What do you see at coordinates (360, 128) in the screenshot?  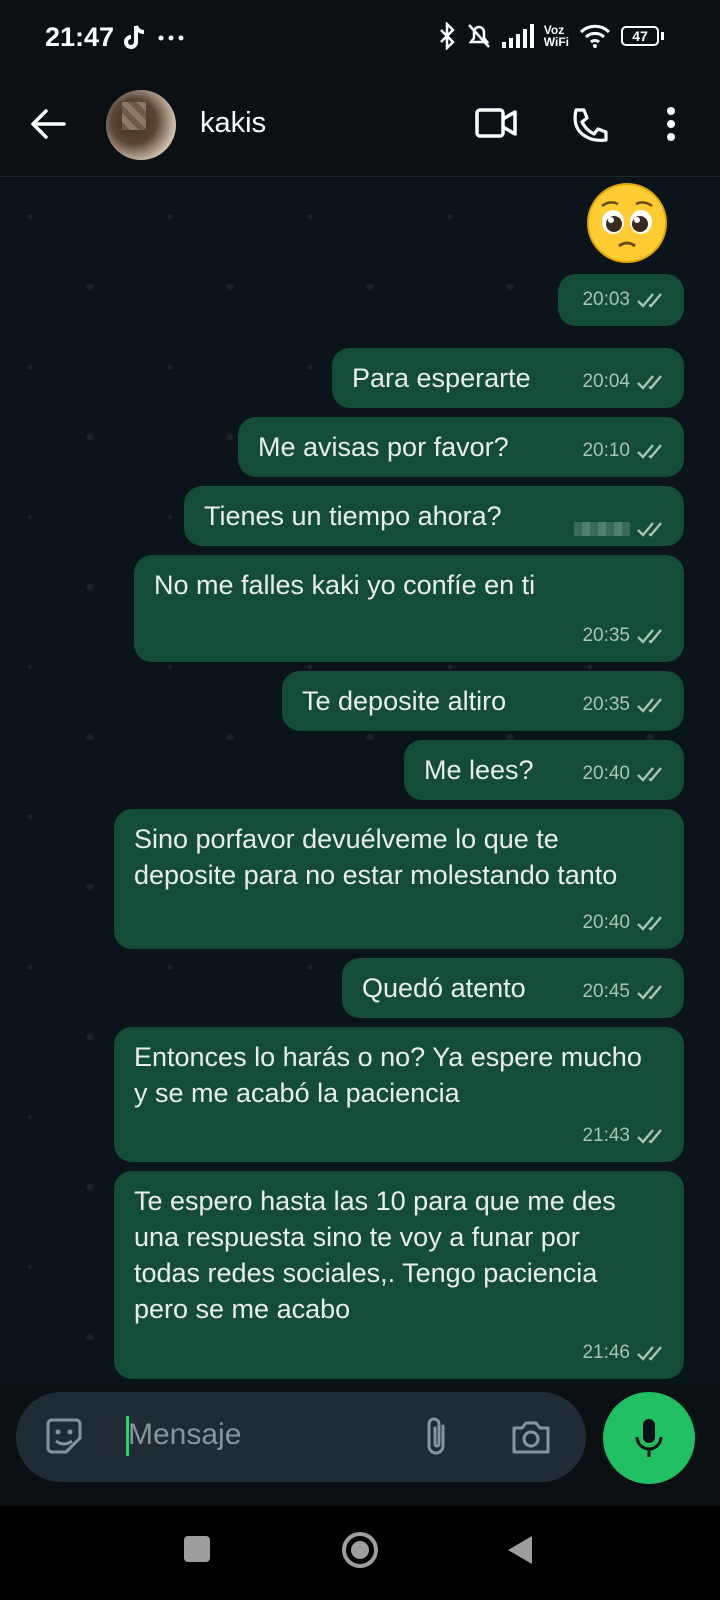 I see `chat-header: kakis` at bounding box center [360, 128].